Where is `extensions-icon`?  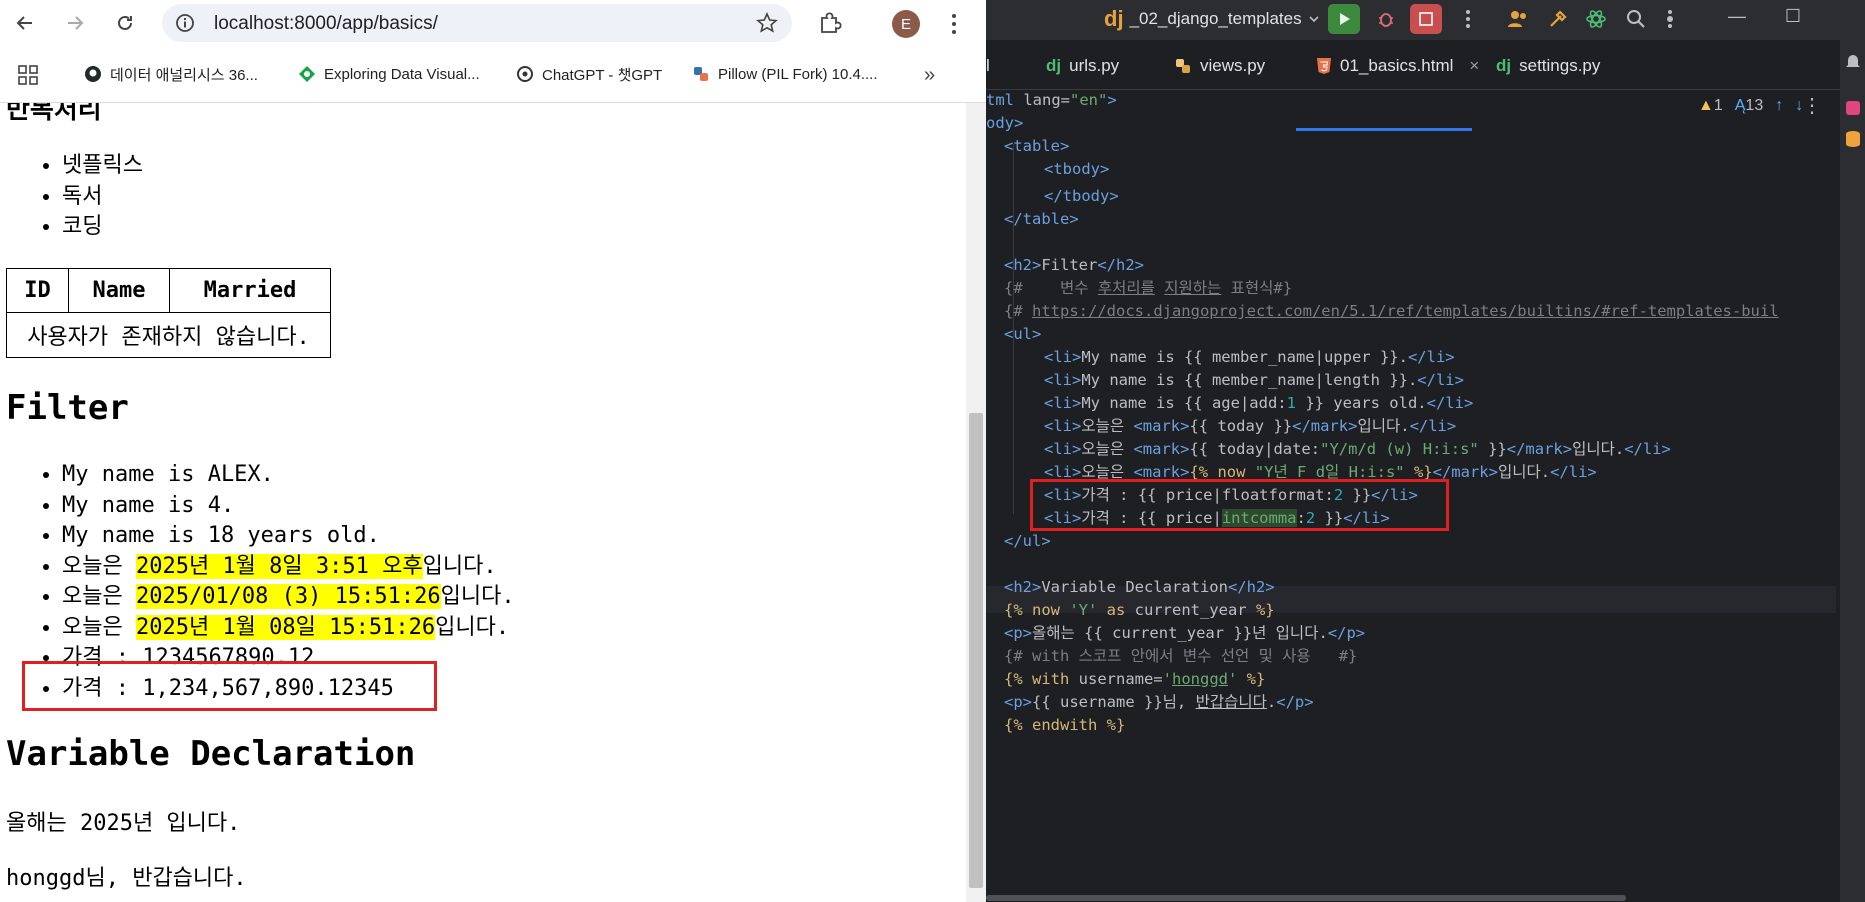 extensions-icon is located at coordinates (829, 23).